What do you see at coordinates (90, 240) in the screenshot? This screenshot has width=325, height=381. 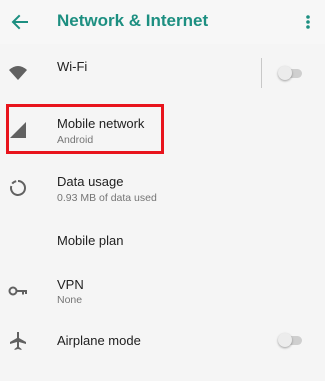 I see `mobile-plan-label: Mobile plan` at bounding box center [90, 240].